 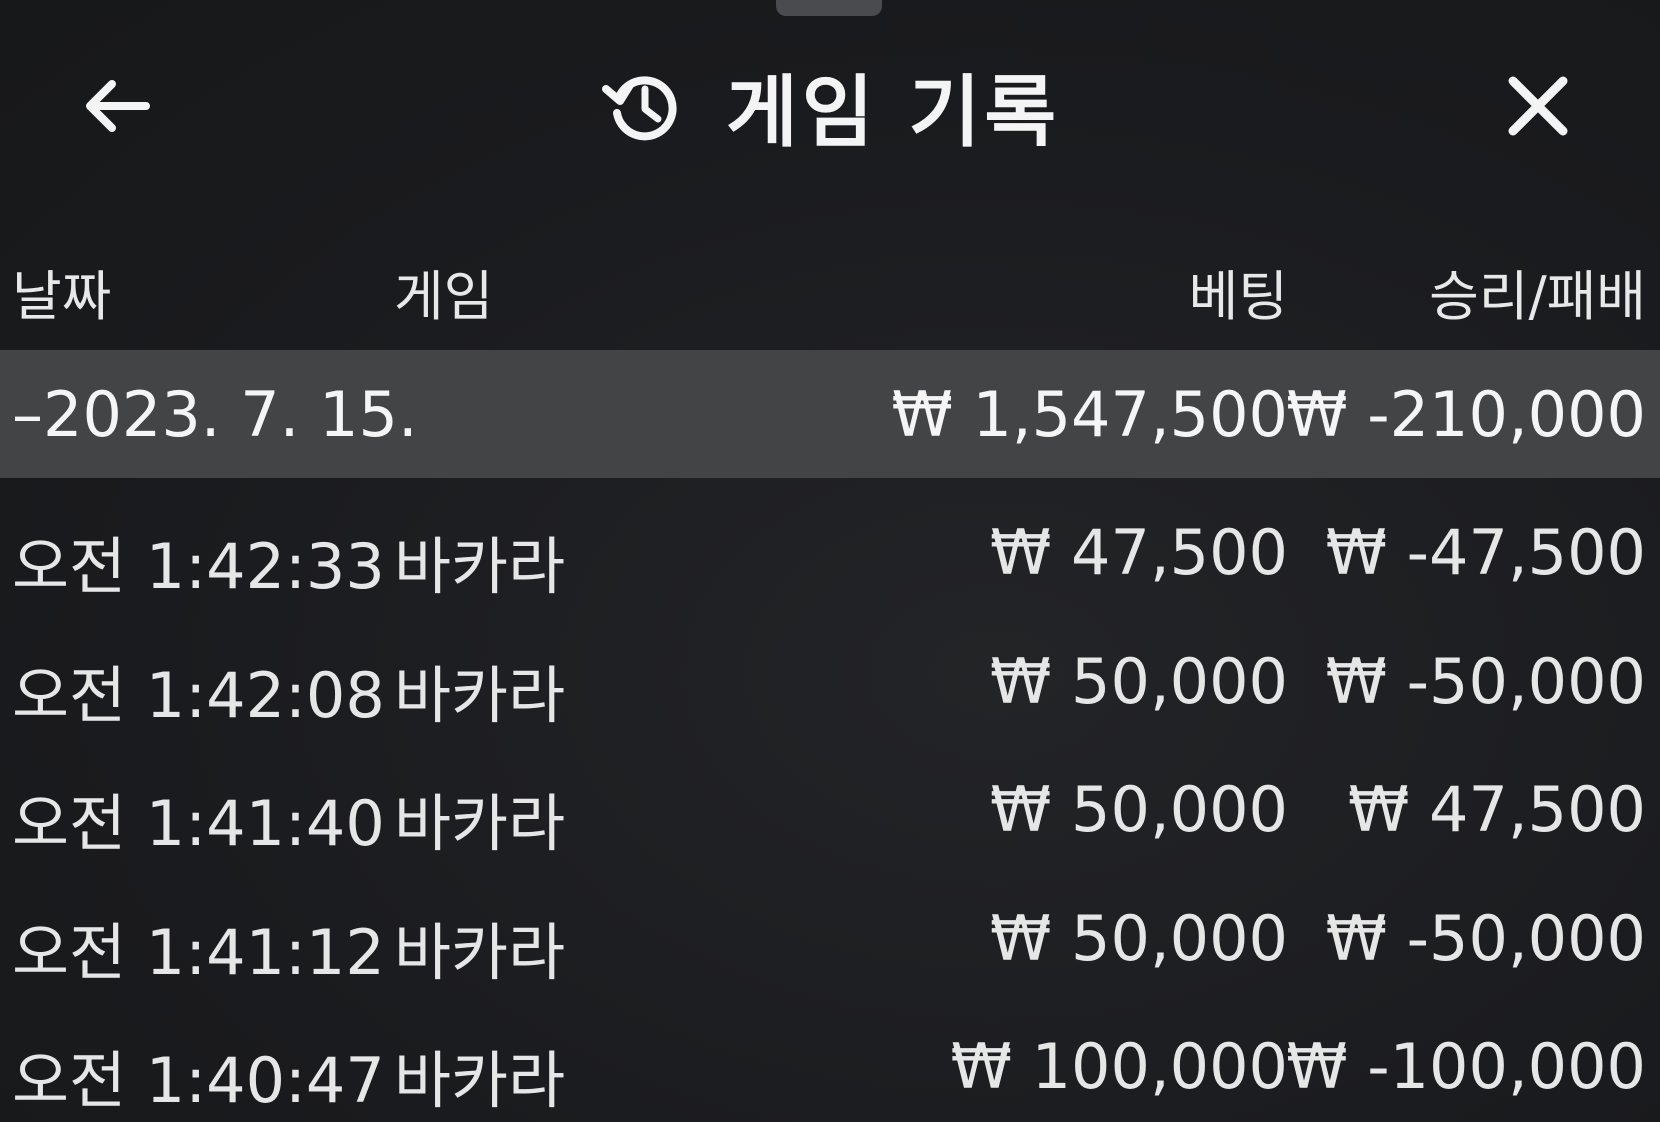 What do you see at coordinates (1139, 552) in the screenshot?
I see `row-bet: ₩ 47,500` at bounding box center [1139, 552].